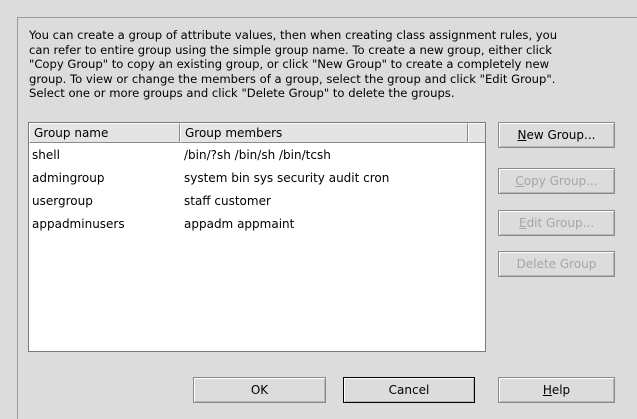 The width and height of the screenshot is (637, 419). Describe the element at coordinates (46, 155) in the screenshot. I see `group-name-cell: shell` at that location.